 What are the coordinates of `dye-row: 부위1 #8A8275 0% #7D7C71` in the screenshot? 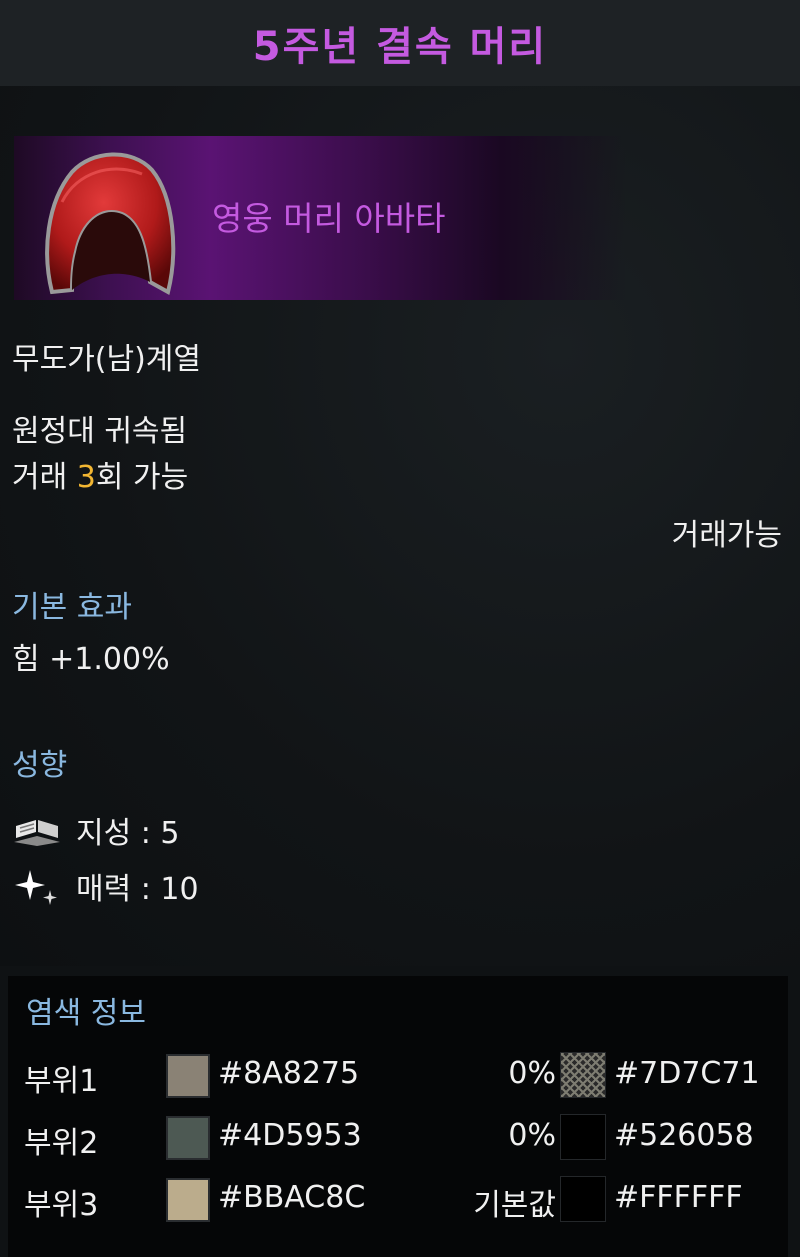 It's located at (398, 1076).